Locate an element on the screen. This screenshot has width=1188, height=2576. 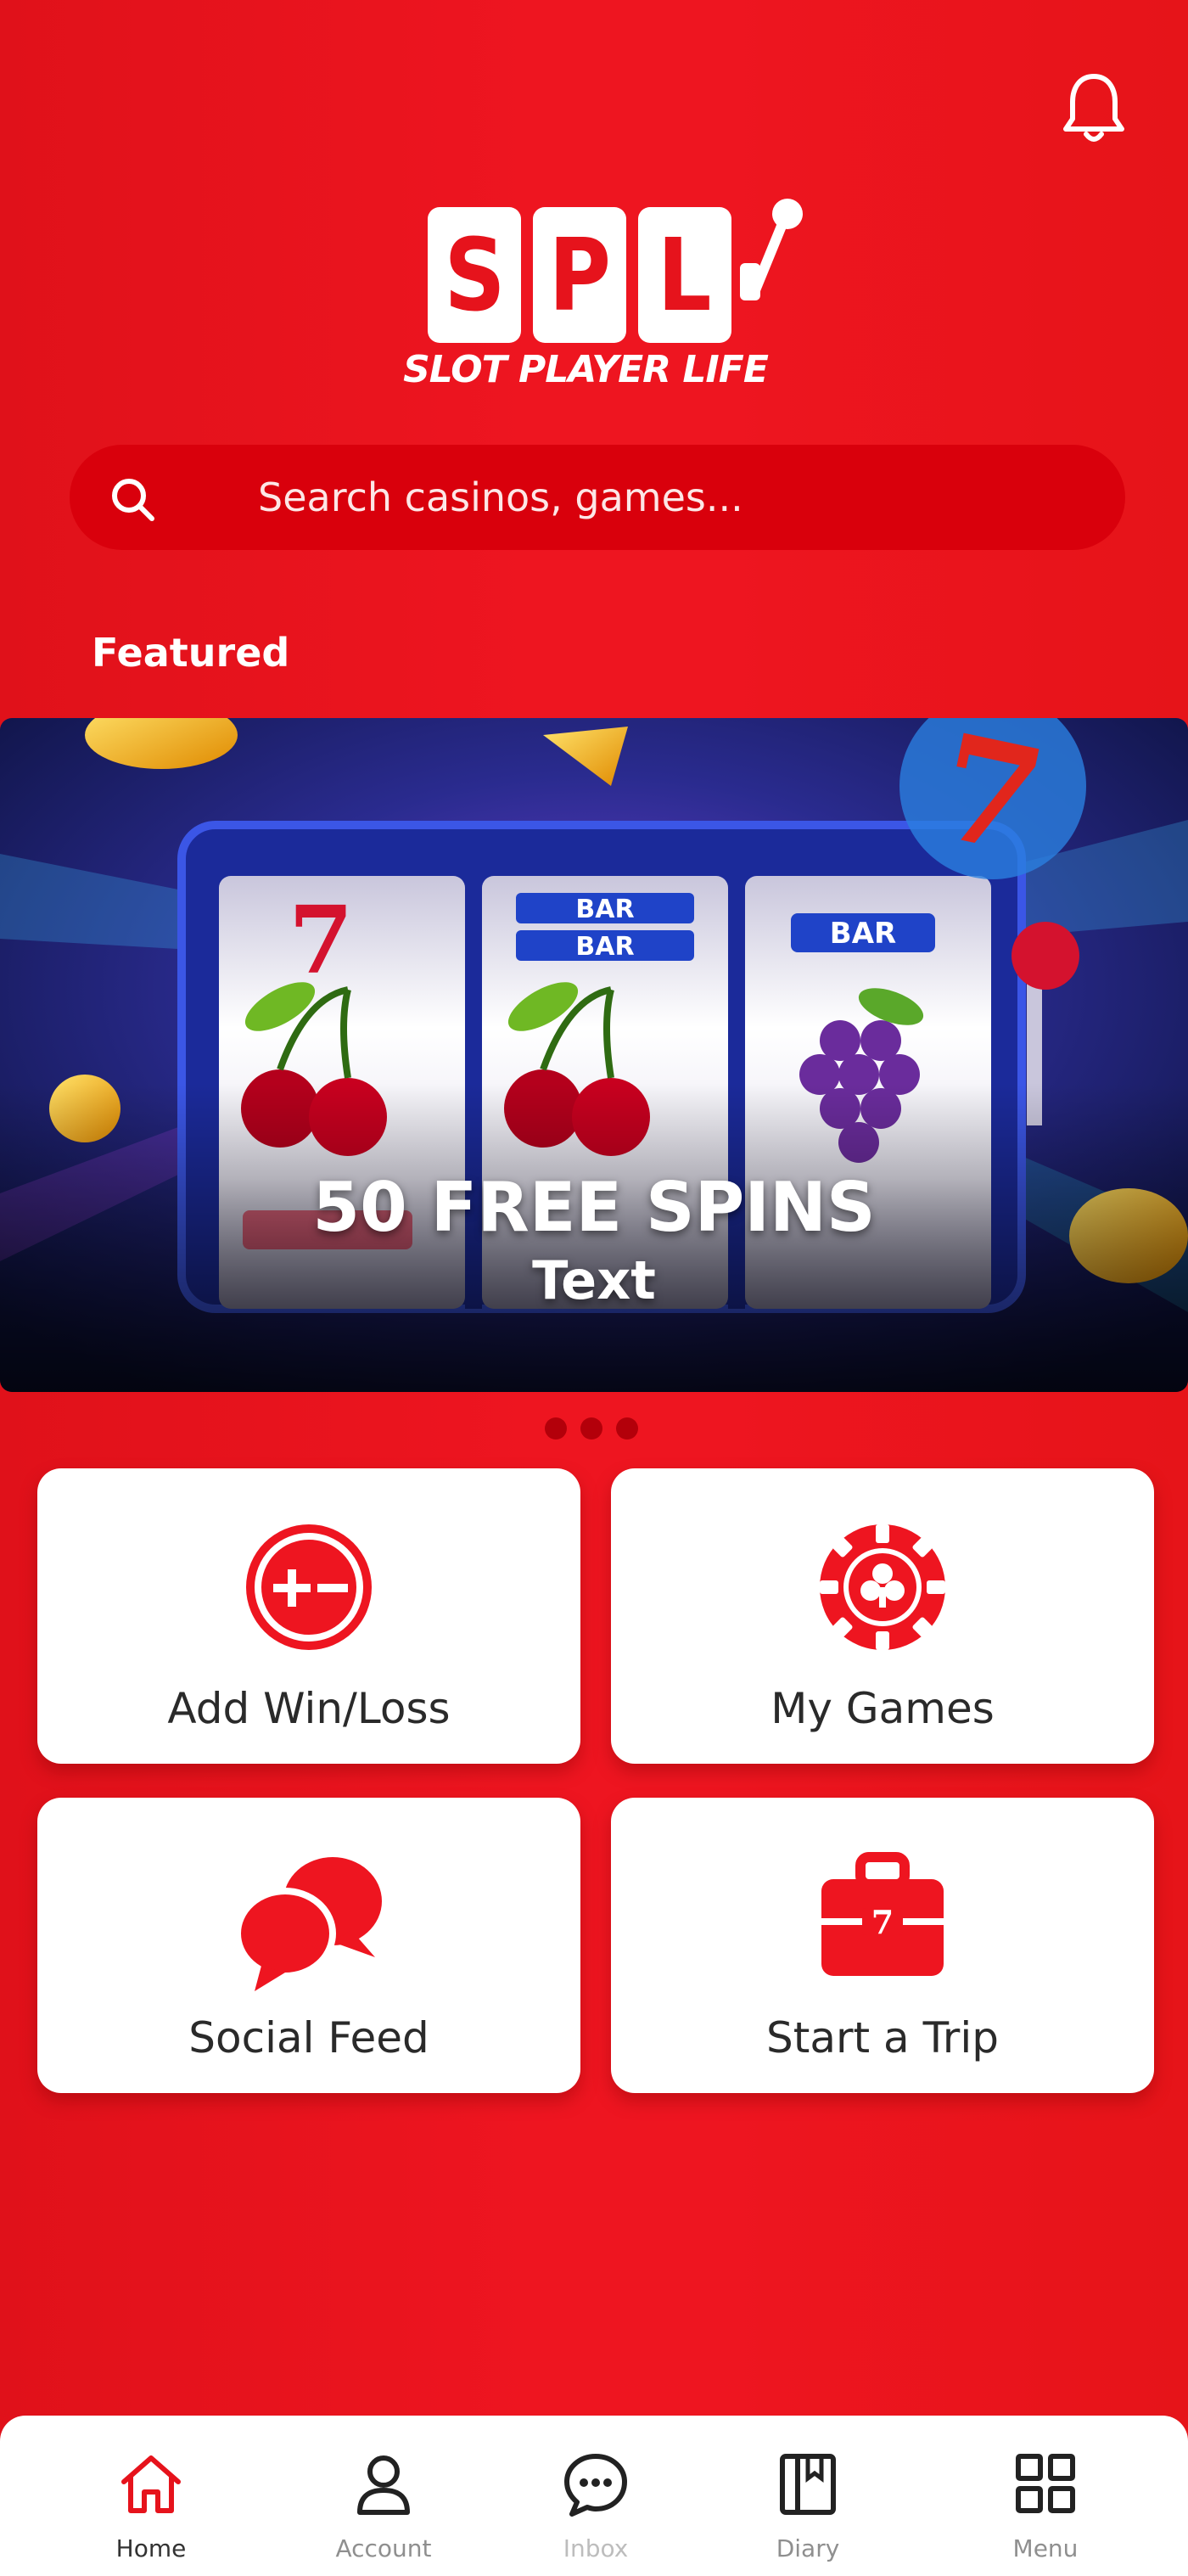
social-feed-button: Social Feed is located at coordinates (308, 1945).